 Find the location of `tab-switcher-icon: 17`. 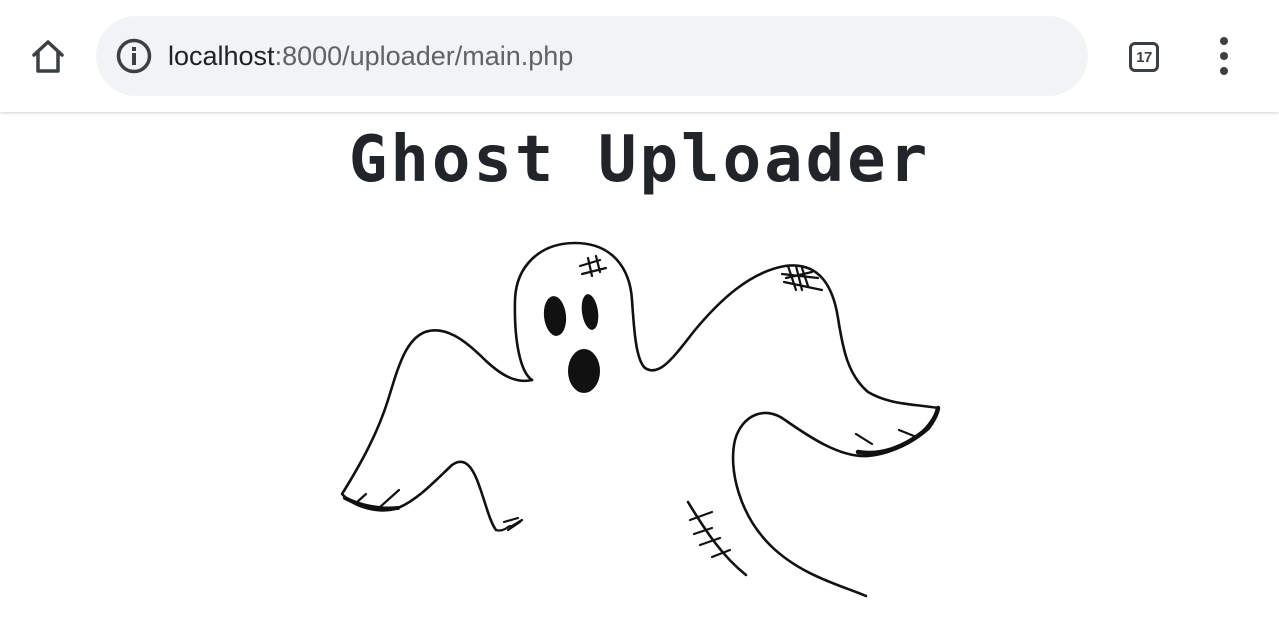

tab-switcher-icon: 17 is located at coordinates (1144, 57).